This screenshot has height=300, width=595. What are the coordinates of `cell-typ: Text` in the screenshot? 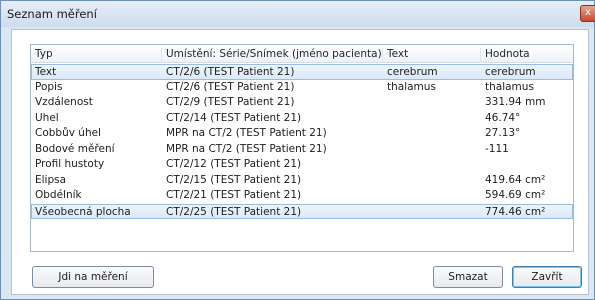 It's located at (46, 72).